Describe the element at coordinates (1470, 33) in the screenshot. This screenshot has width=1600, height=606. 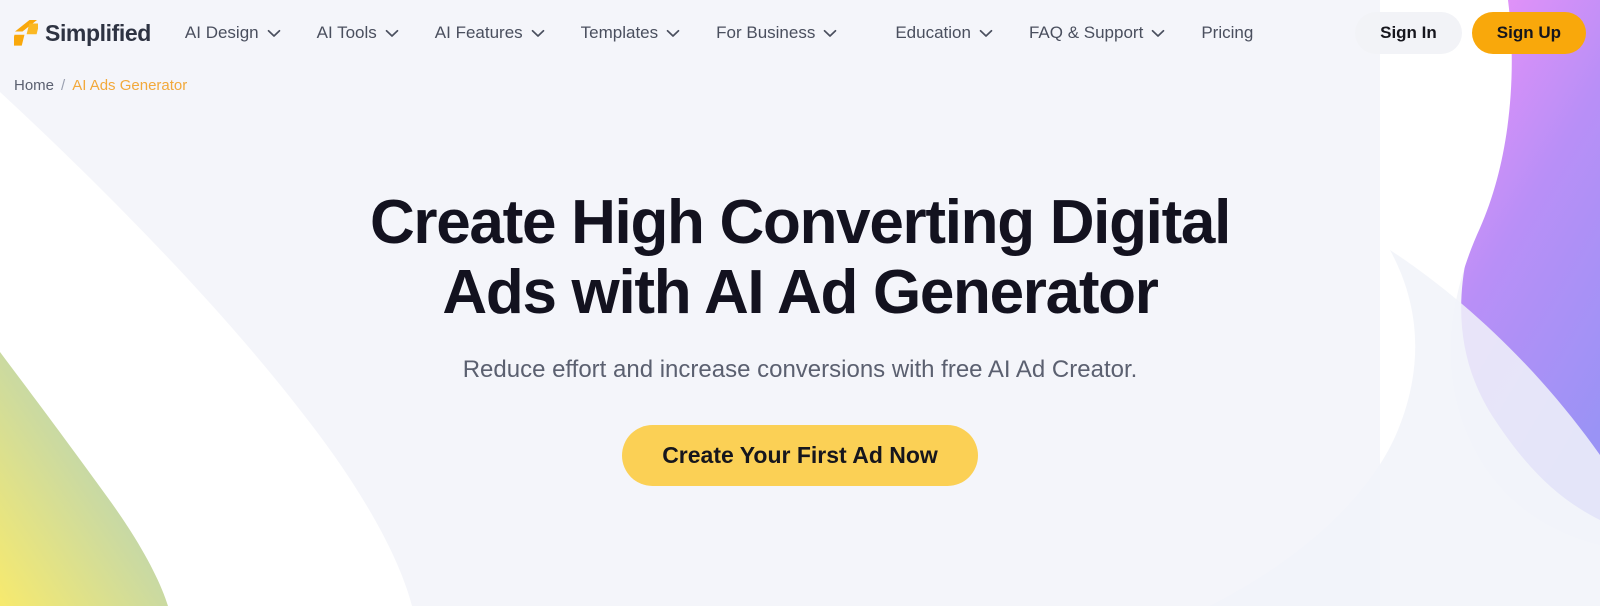
I see `auth-actions: Sign In Sign Up` at that location.